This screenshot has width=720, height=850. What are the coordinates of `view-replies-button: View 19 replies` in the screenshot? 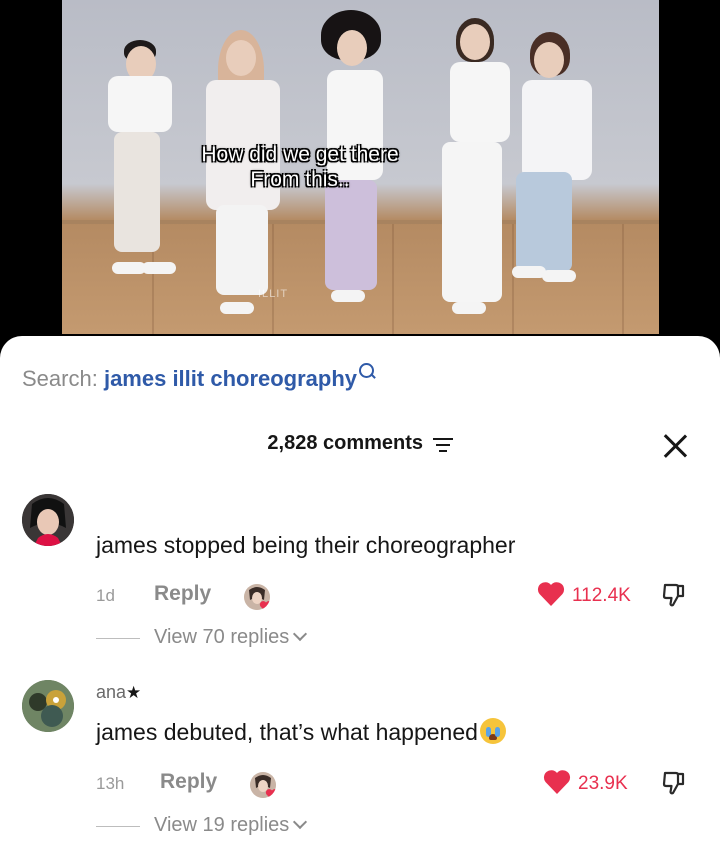 It's located at (231, 825).